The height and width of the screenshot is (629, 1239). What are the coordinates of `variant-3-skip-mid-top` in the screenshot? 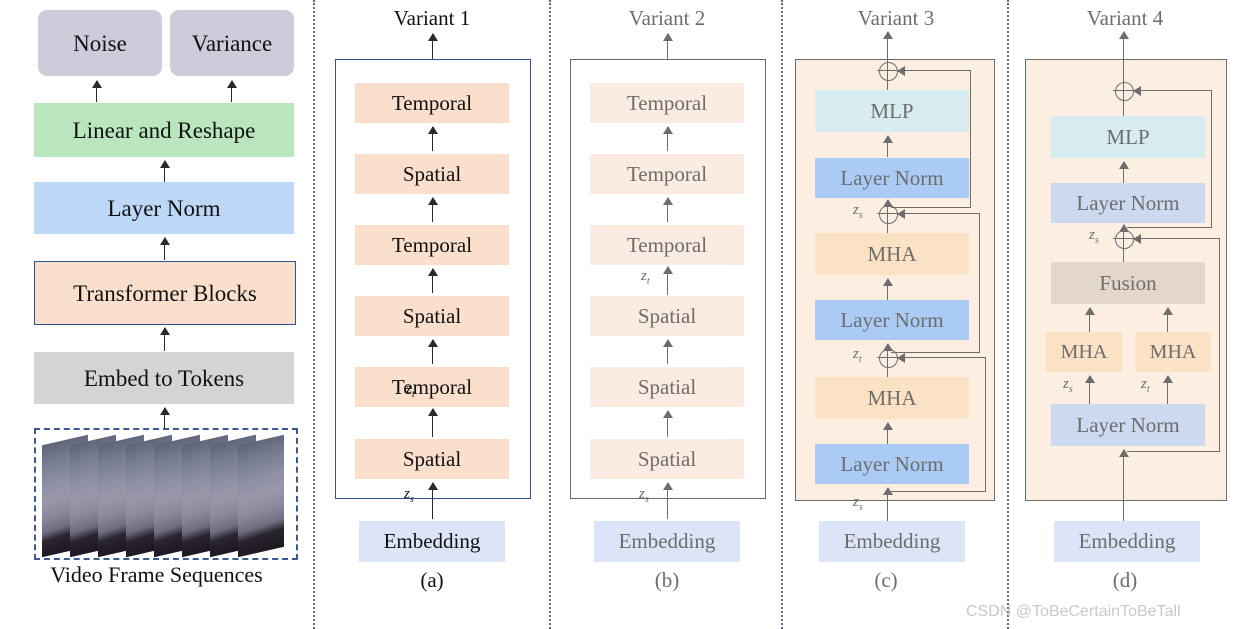 It's located at (941, 213).